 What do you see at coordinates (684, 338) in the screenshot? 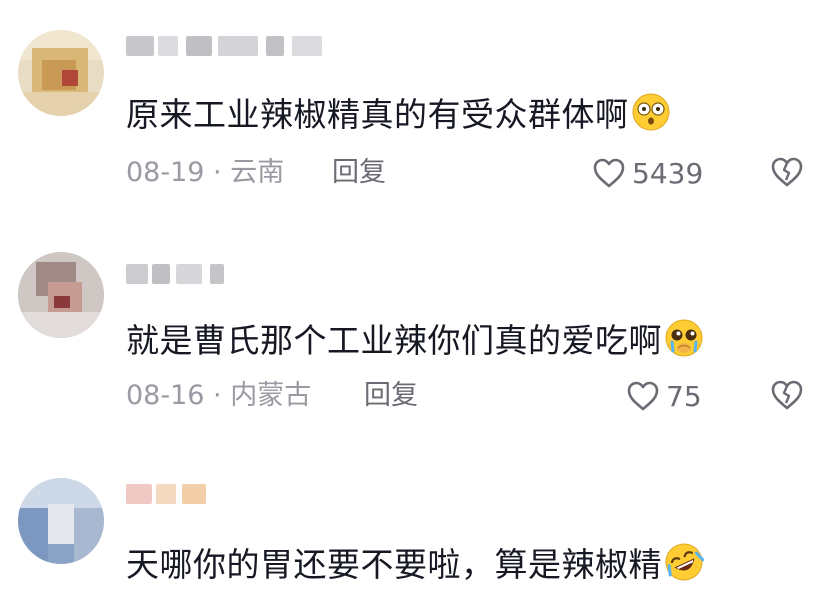
I see `pleading-face-icon` at bounding box center [684, 338].